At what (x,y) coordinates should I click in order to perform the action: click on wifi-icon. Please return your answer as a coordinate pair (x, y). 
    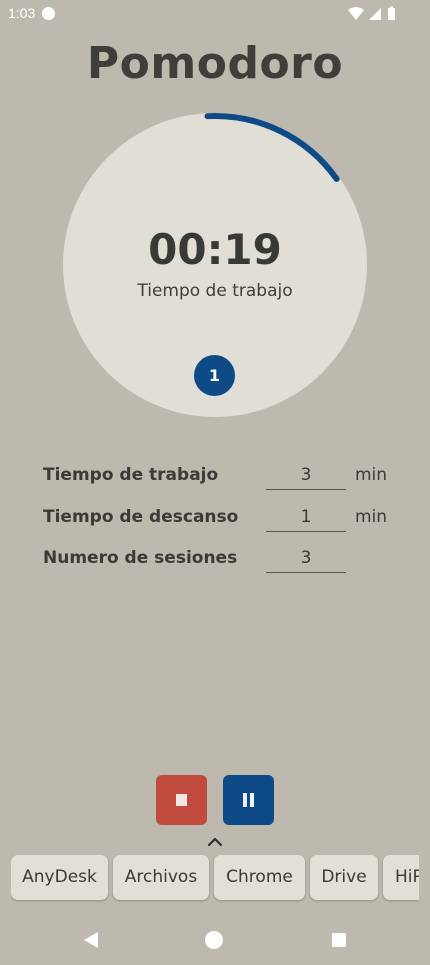
    Looking at the image, I should click on (356, 13).